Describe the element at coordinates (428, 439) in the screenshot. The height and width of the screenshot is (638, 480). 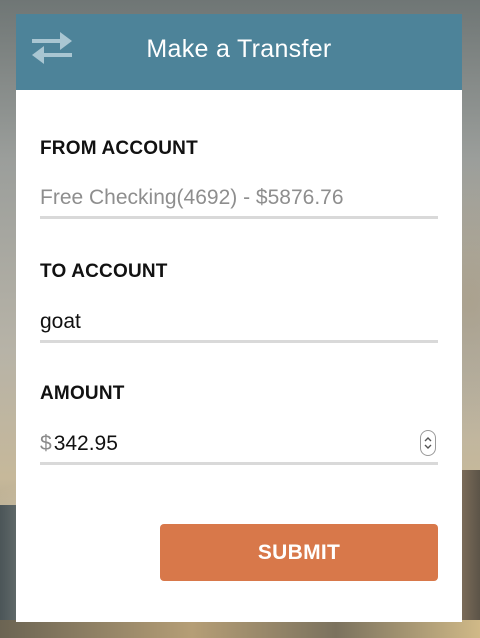
I see `stepper-up-icon` at that location.